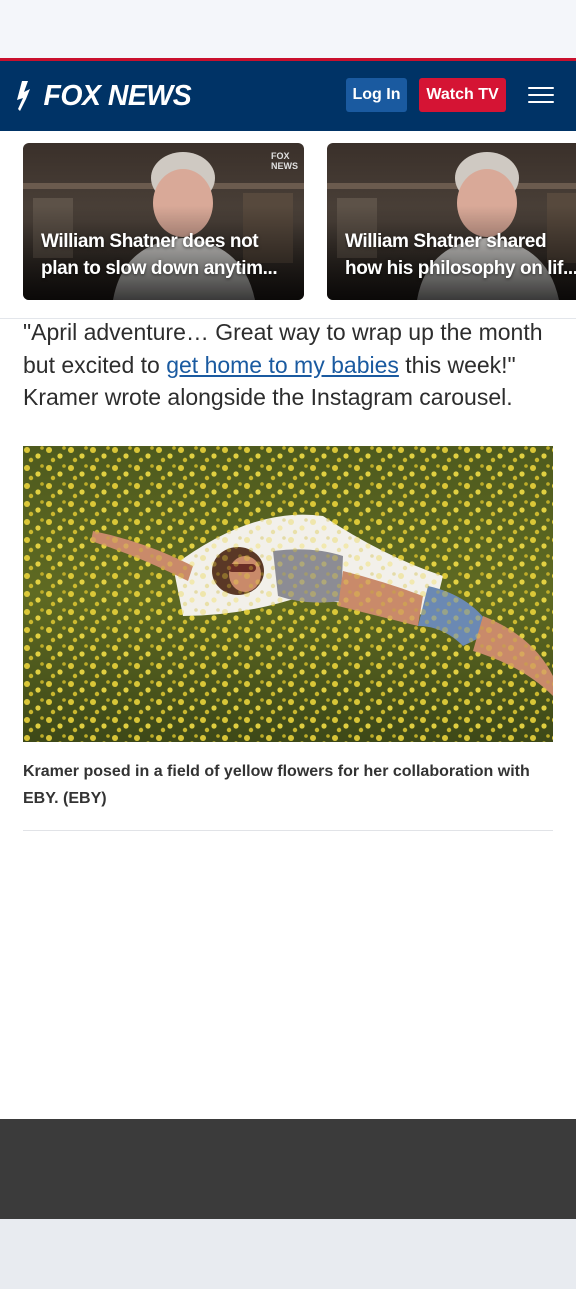 This screenshot has width=576, height=1289. Describe the element at coordinates (282, 365) in the screenshot. I see `article-link: get home to my babies` at that location.